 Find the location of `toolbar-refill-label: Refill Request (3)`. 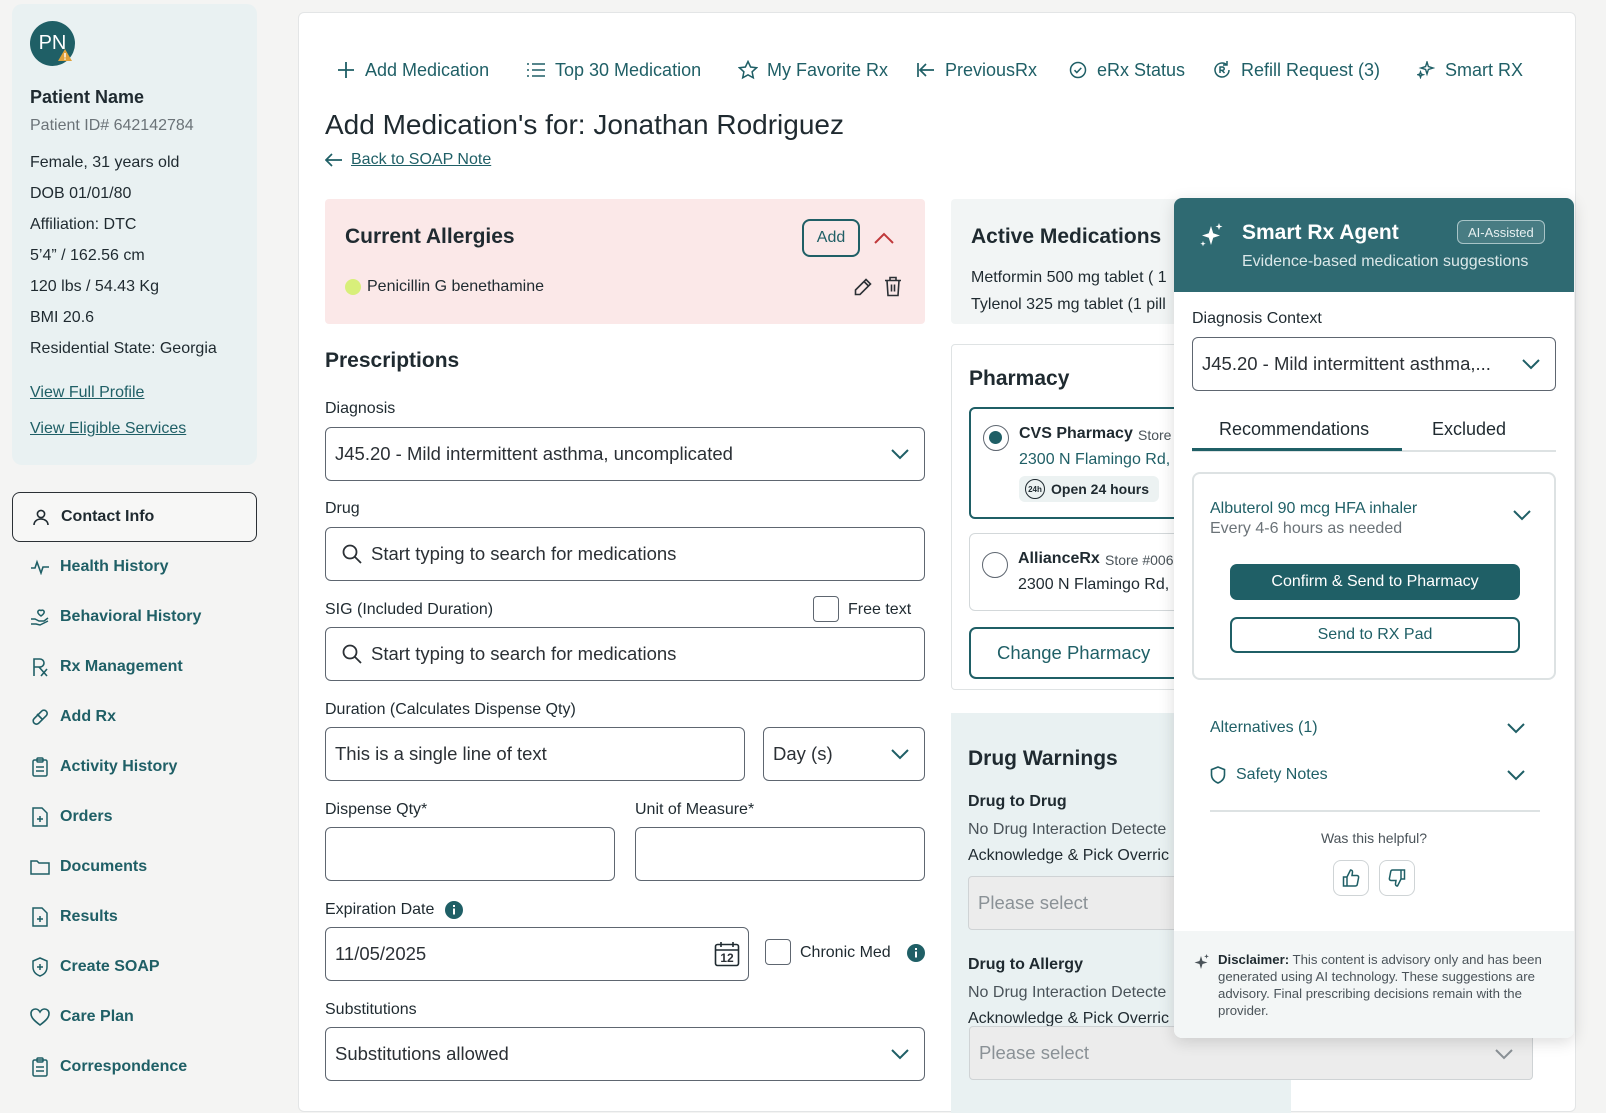

toolbar-refill-label: Refill Request (3) is located at coordinates (1311, 69).